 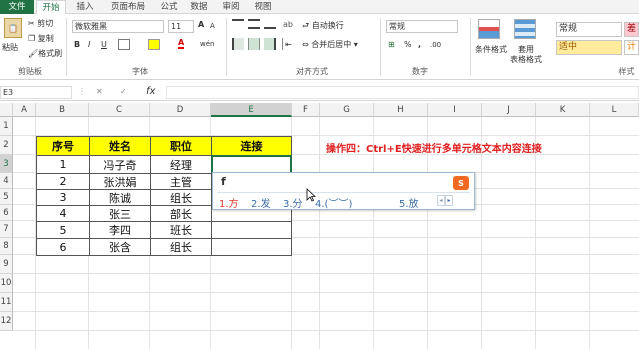 I want to click on header-cell-name: 姓名, so click(x=120, y=146).